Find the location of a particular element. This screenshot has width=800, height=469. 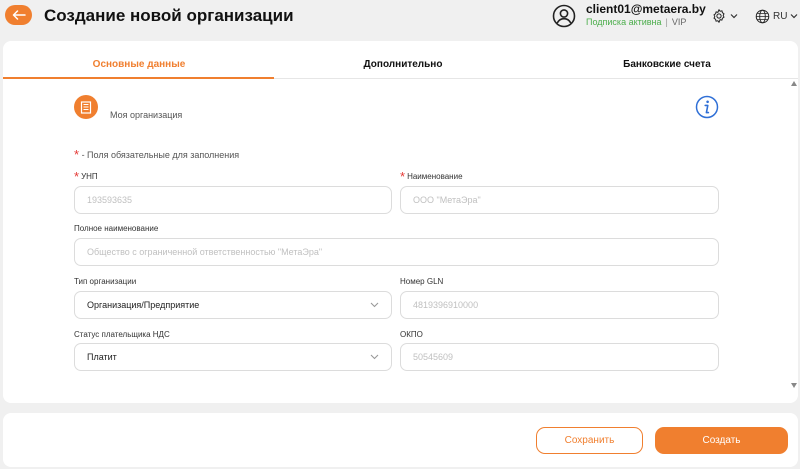

required-fields-note: * - Поля обязательные для заполнения is located at coordinates (157, 154).